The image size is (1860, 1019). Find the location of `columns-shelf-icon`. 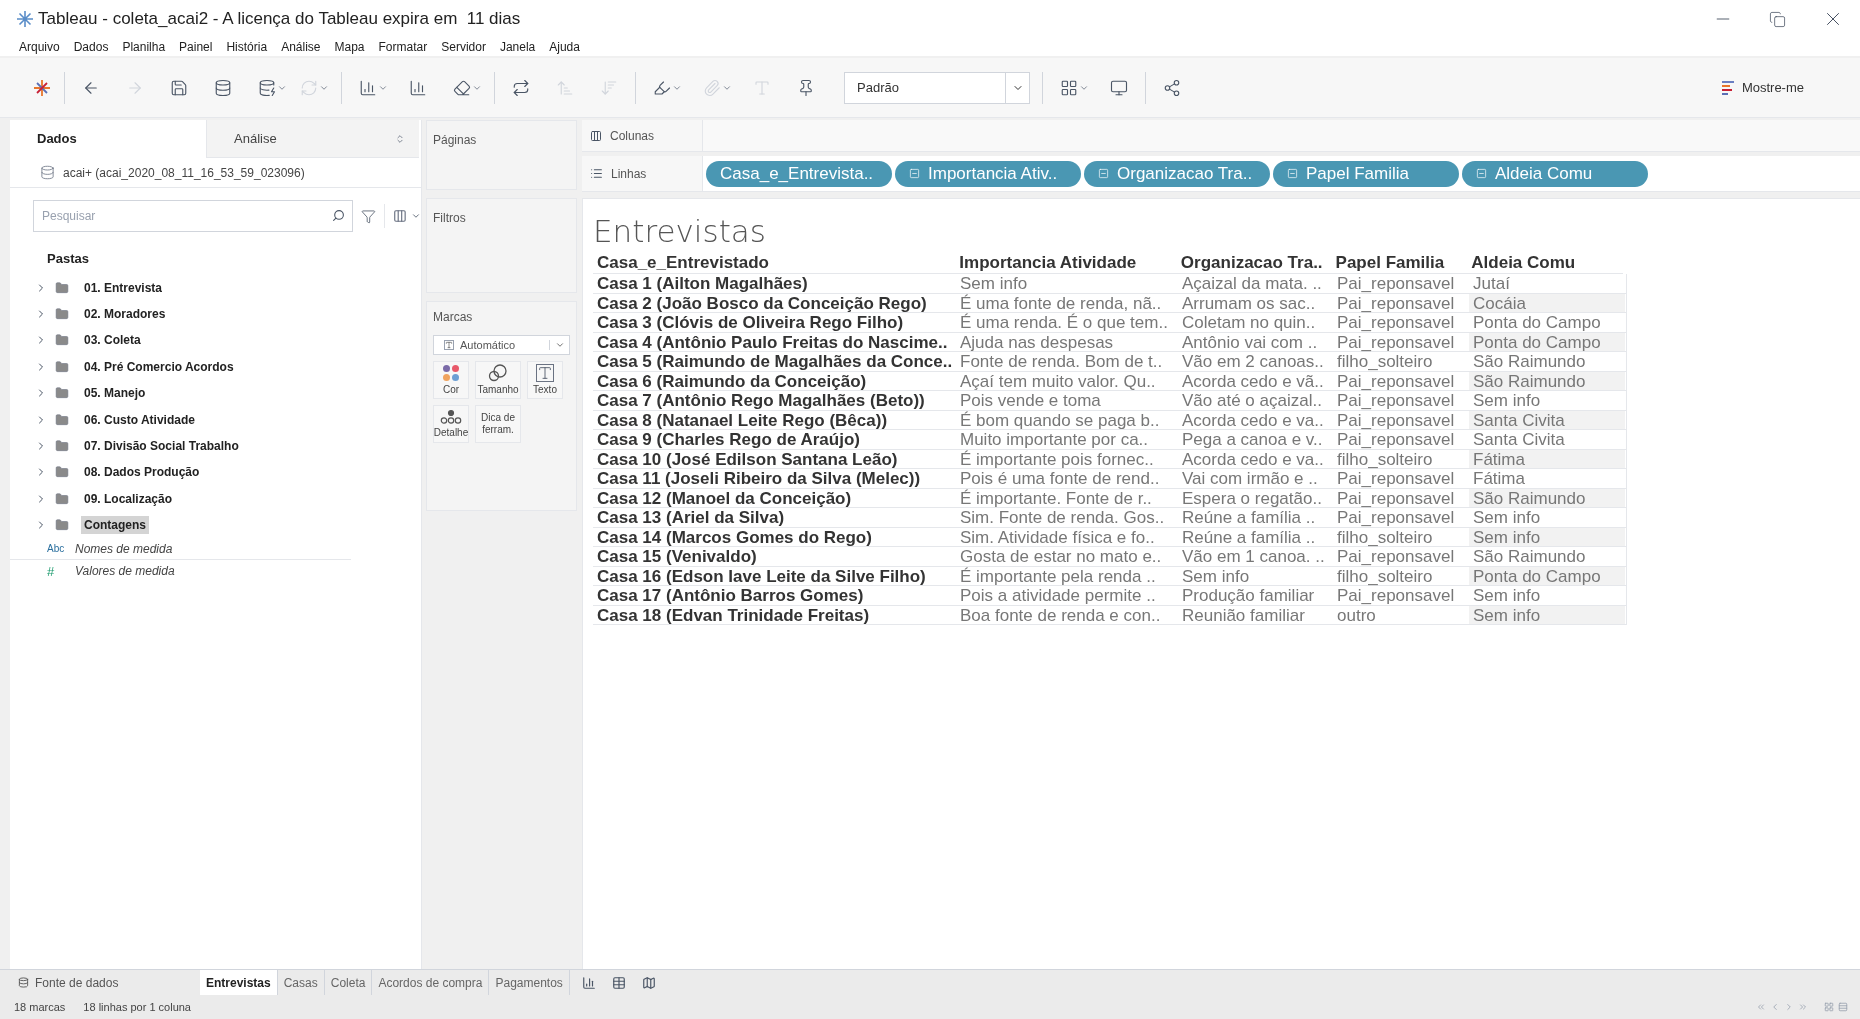

columns-shelf-icon is located at coordinates (596, 135).